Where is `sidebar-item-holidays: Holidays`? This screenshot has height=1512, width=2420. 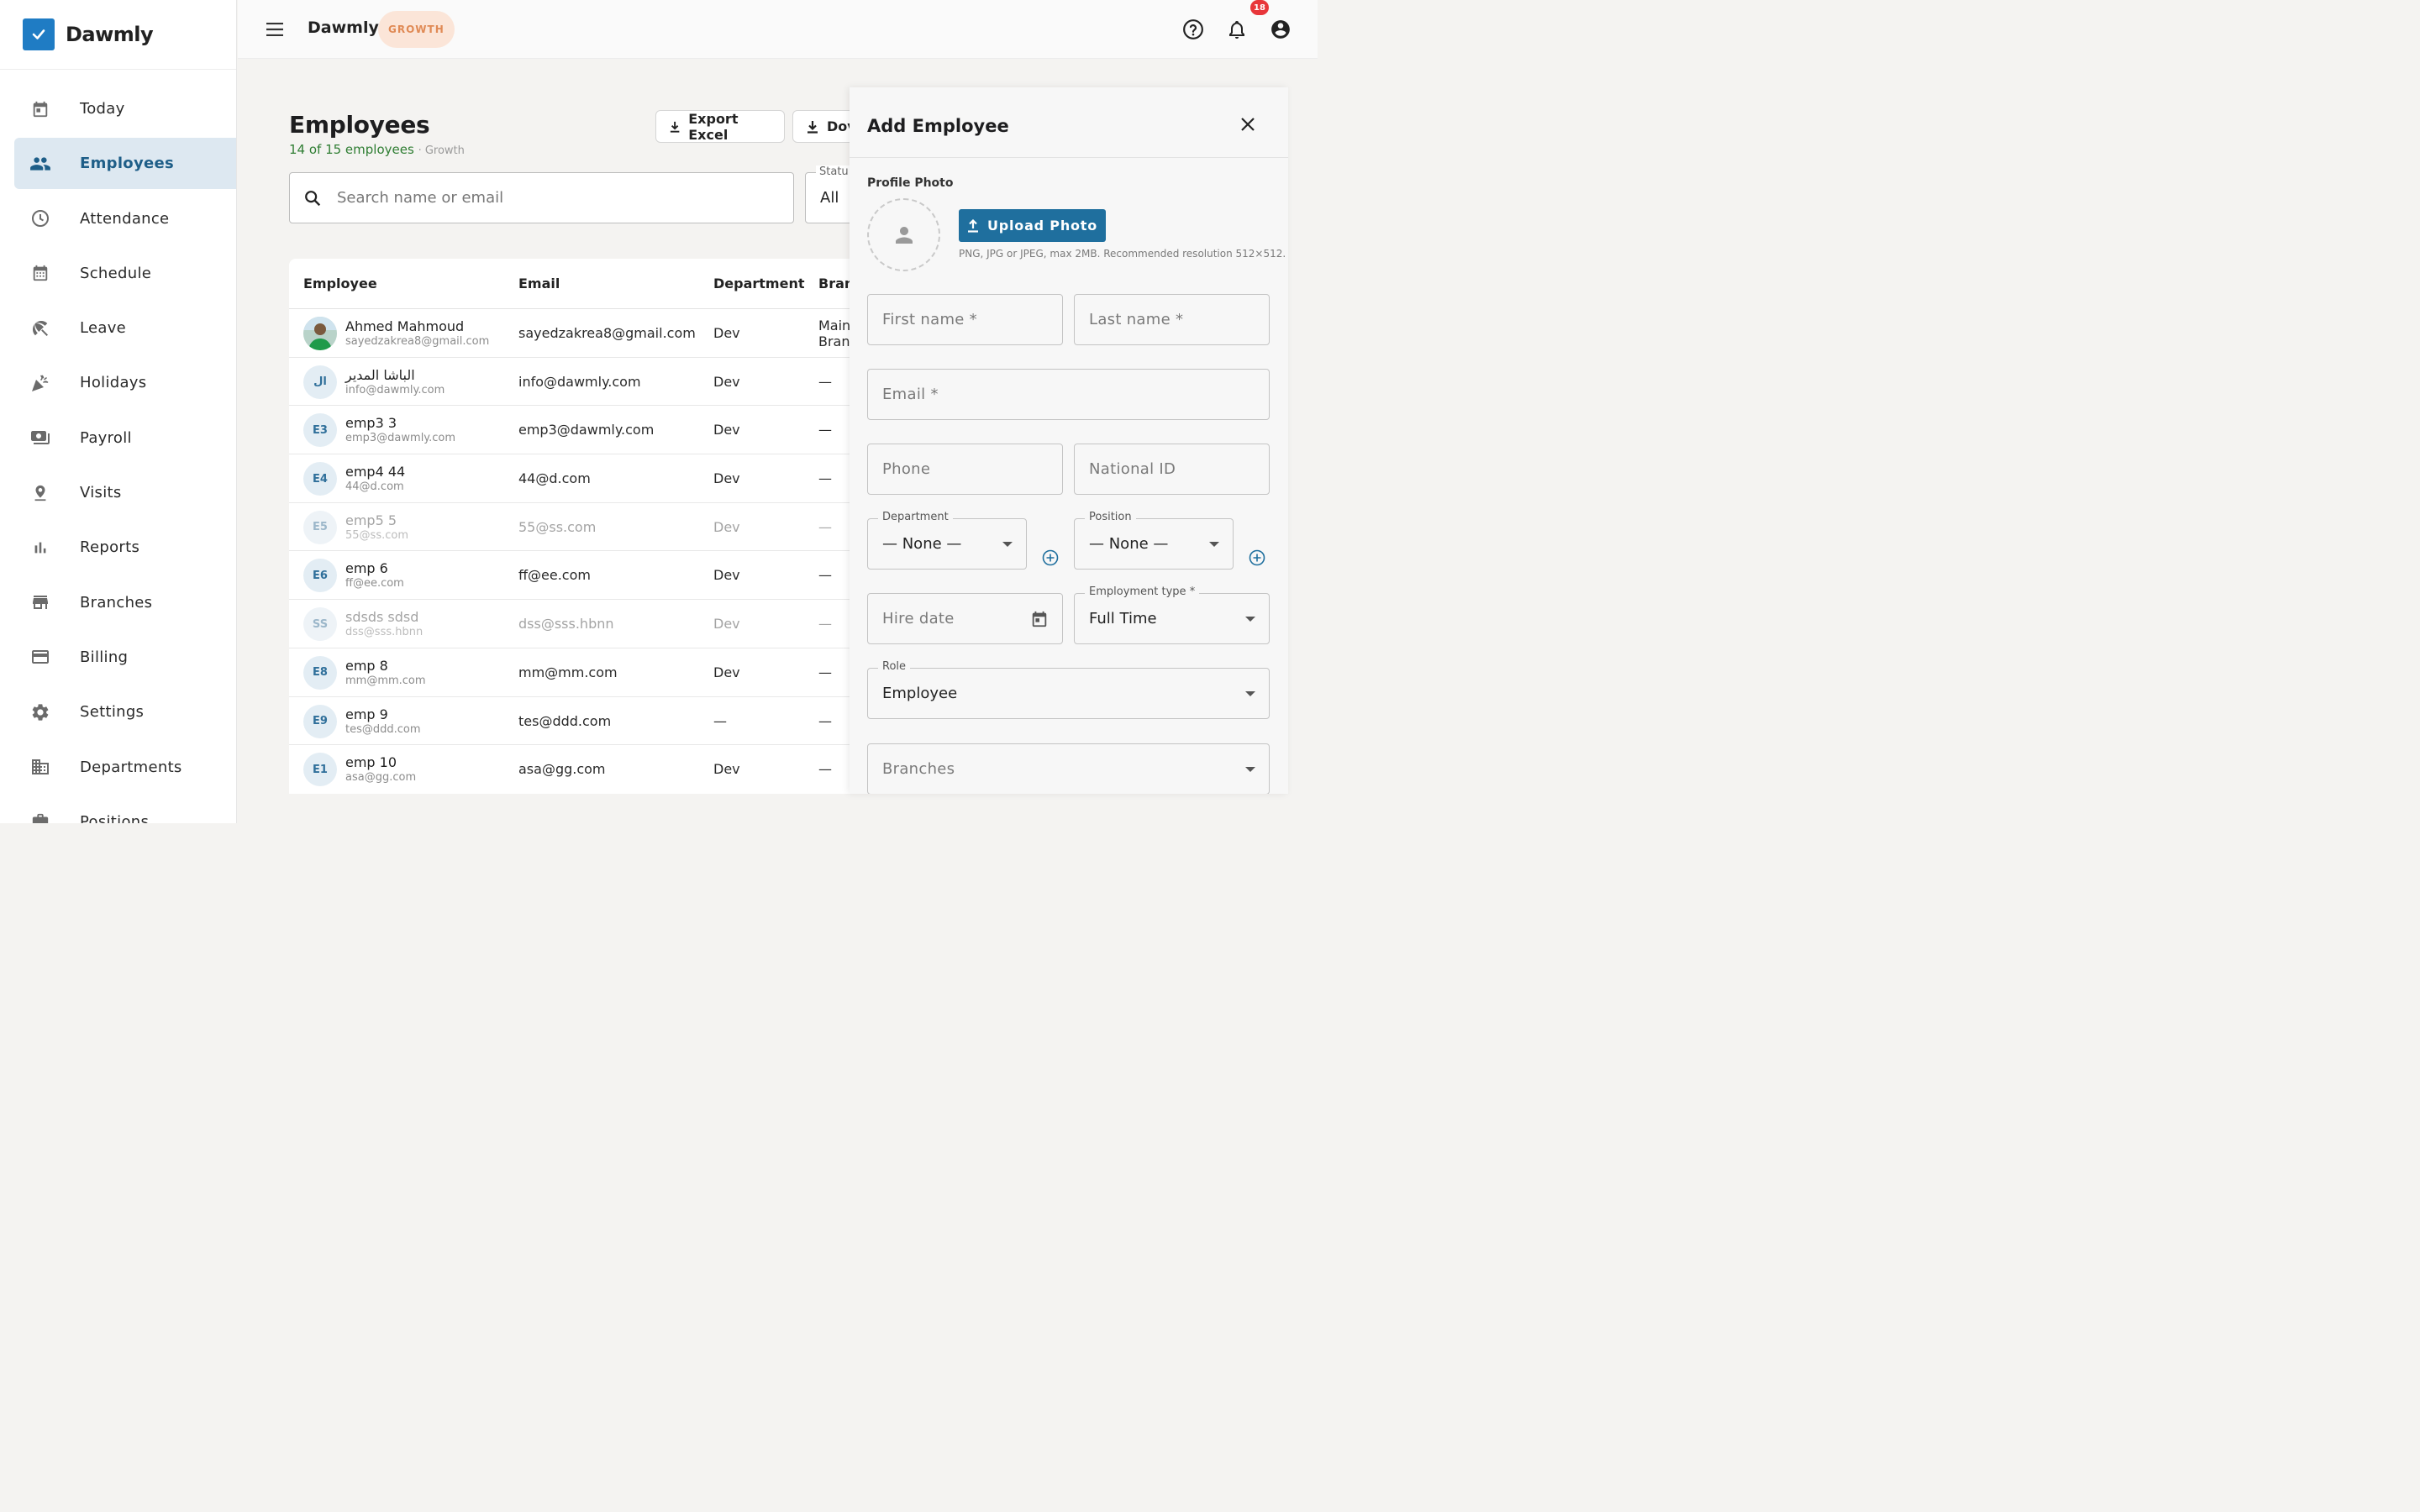 sidebar-item-holidays: Holidays is located at coordinates (125, 382).